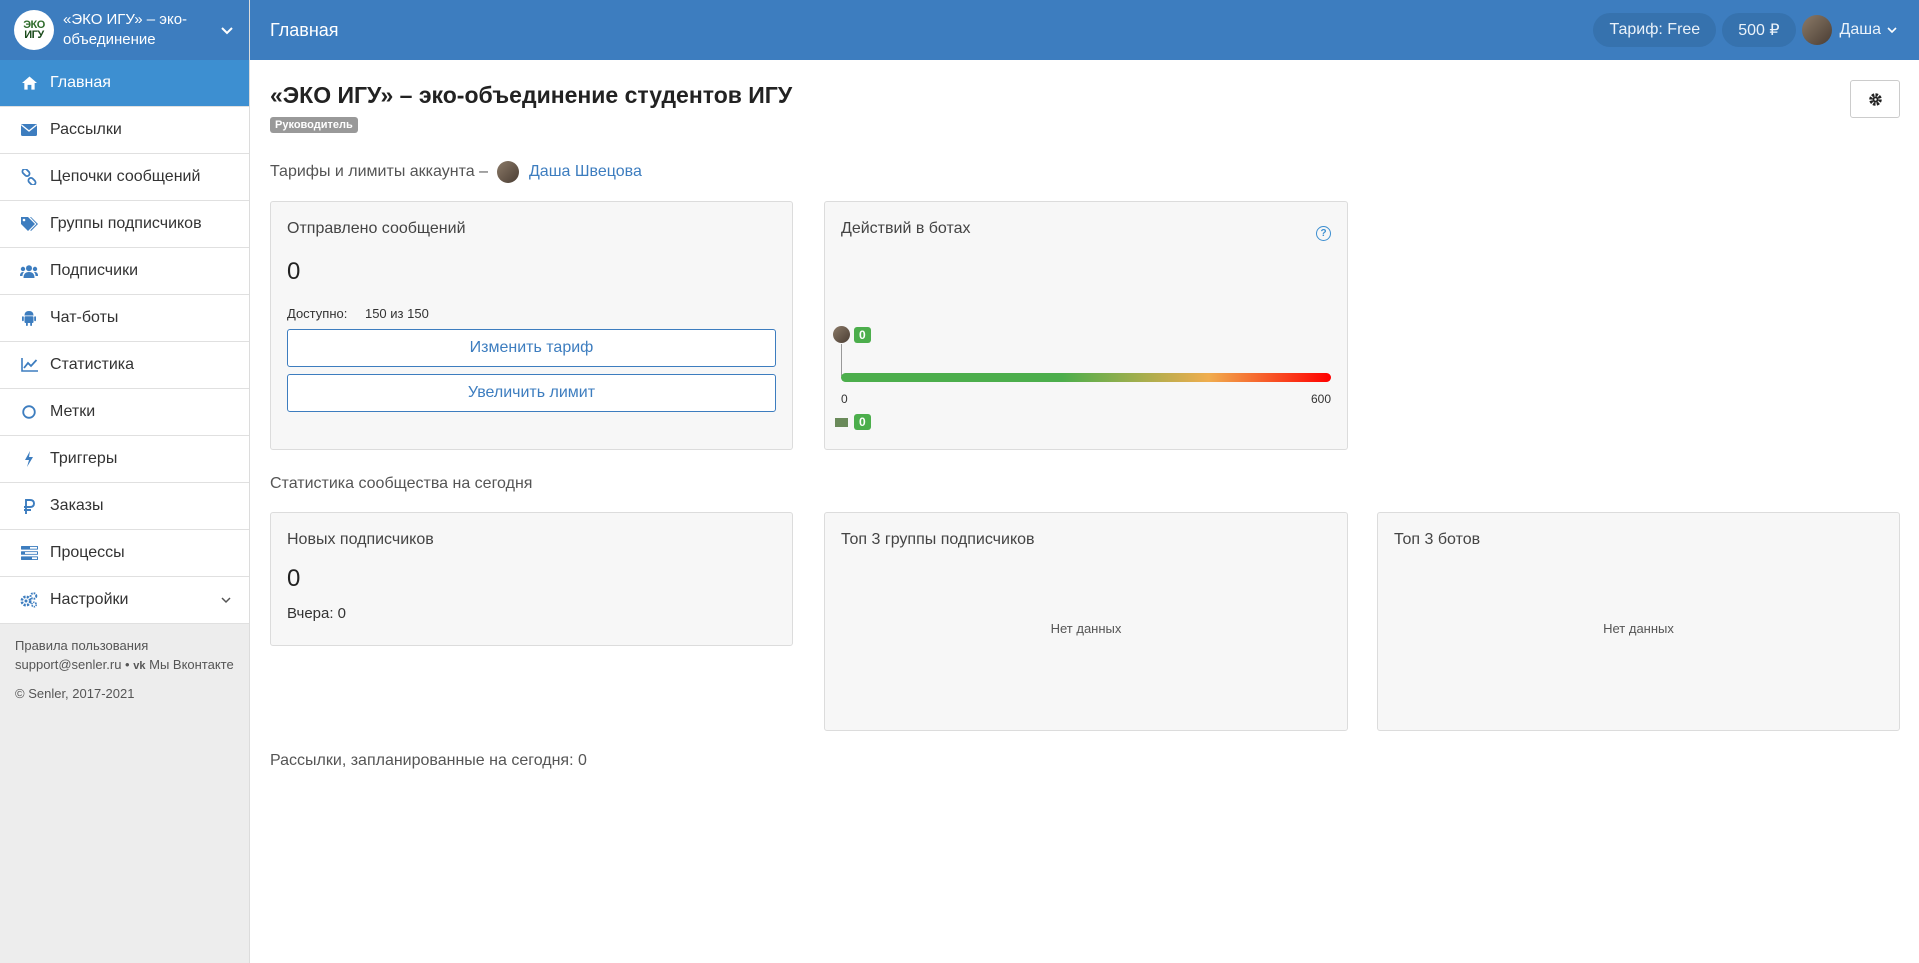 The width and height of the screenshot is (1919, 963). Describe the element at coordinates (304, 29) in the screenshot. I see `header-title: Главная` at that location.